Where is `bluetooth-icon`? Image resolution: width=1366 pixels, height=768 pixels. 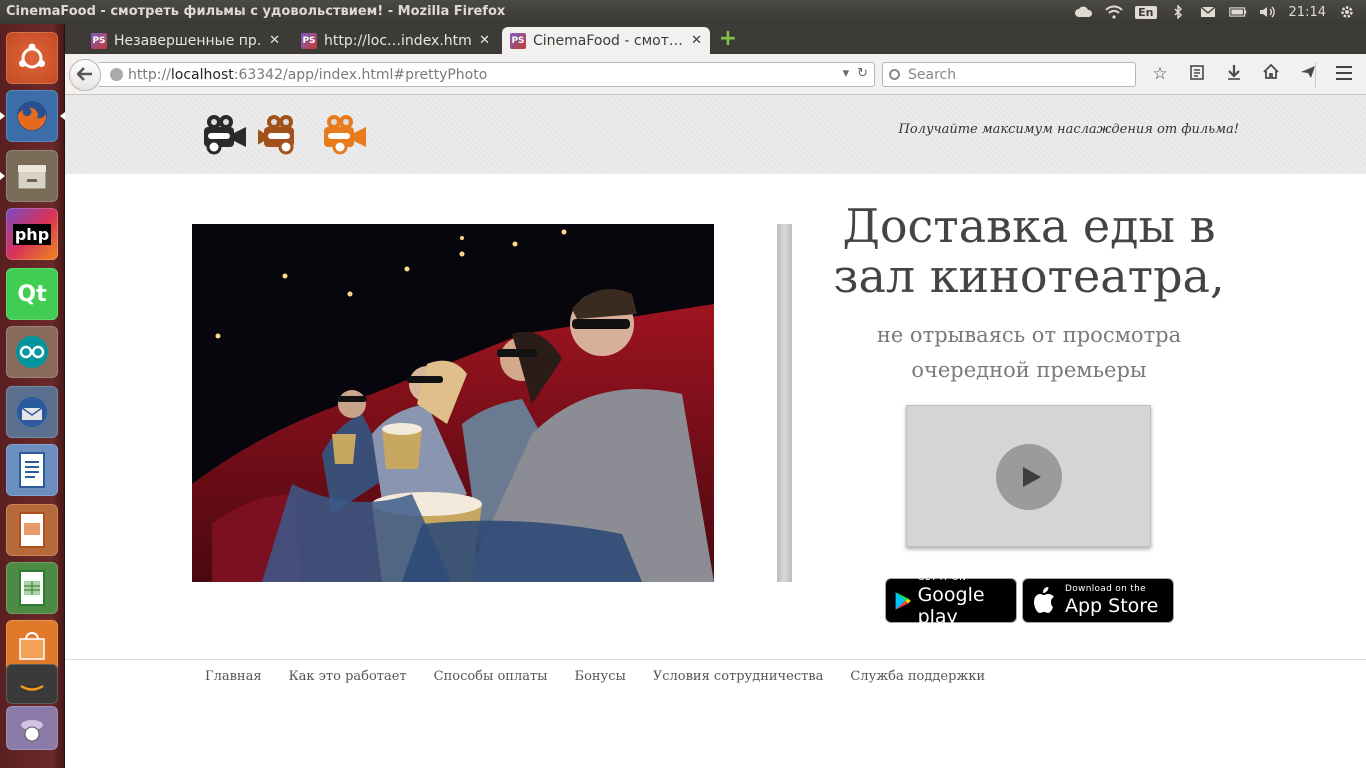
bluetooth-icon is located at coordinates (1178, 12).